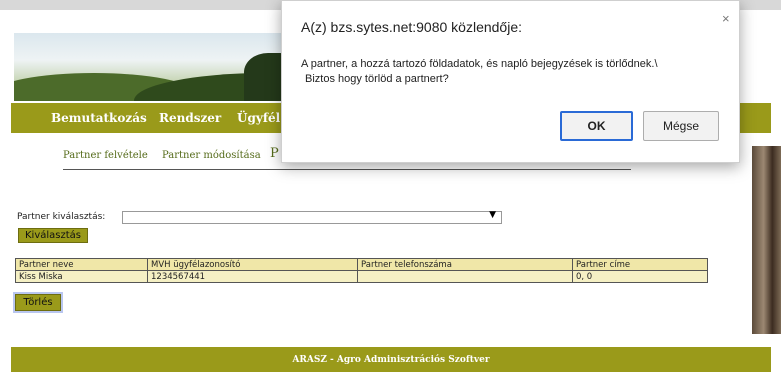 Image resolution: width=781 pixels, height=372 pixels. Describe the element at coordinates (312, 217) in the screenshot. I see `partner-select: ▼` at that location.